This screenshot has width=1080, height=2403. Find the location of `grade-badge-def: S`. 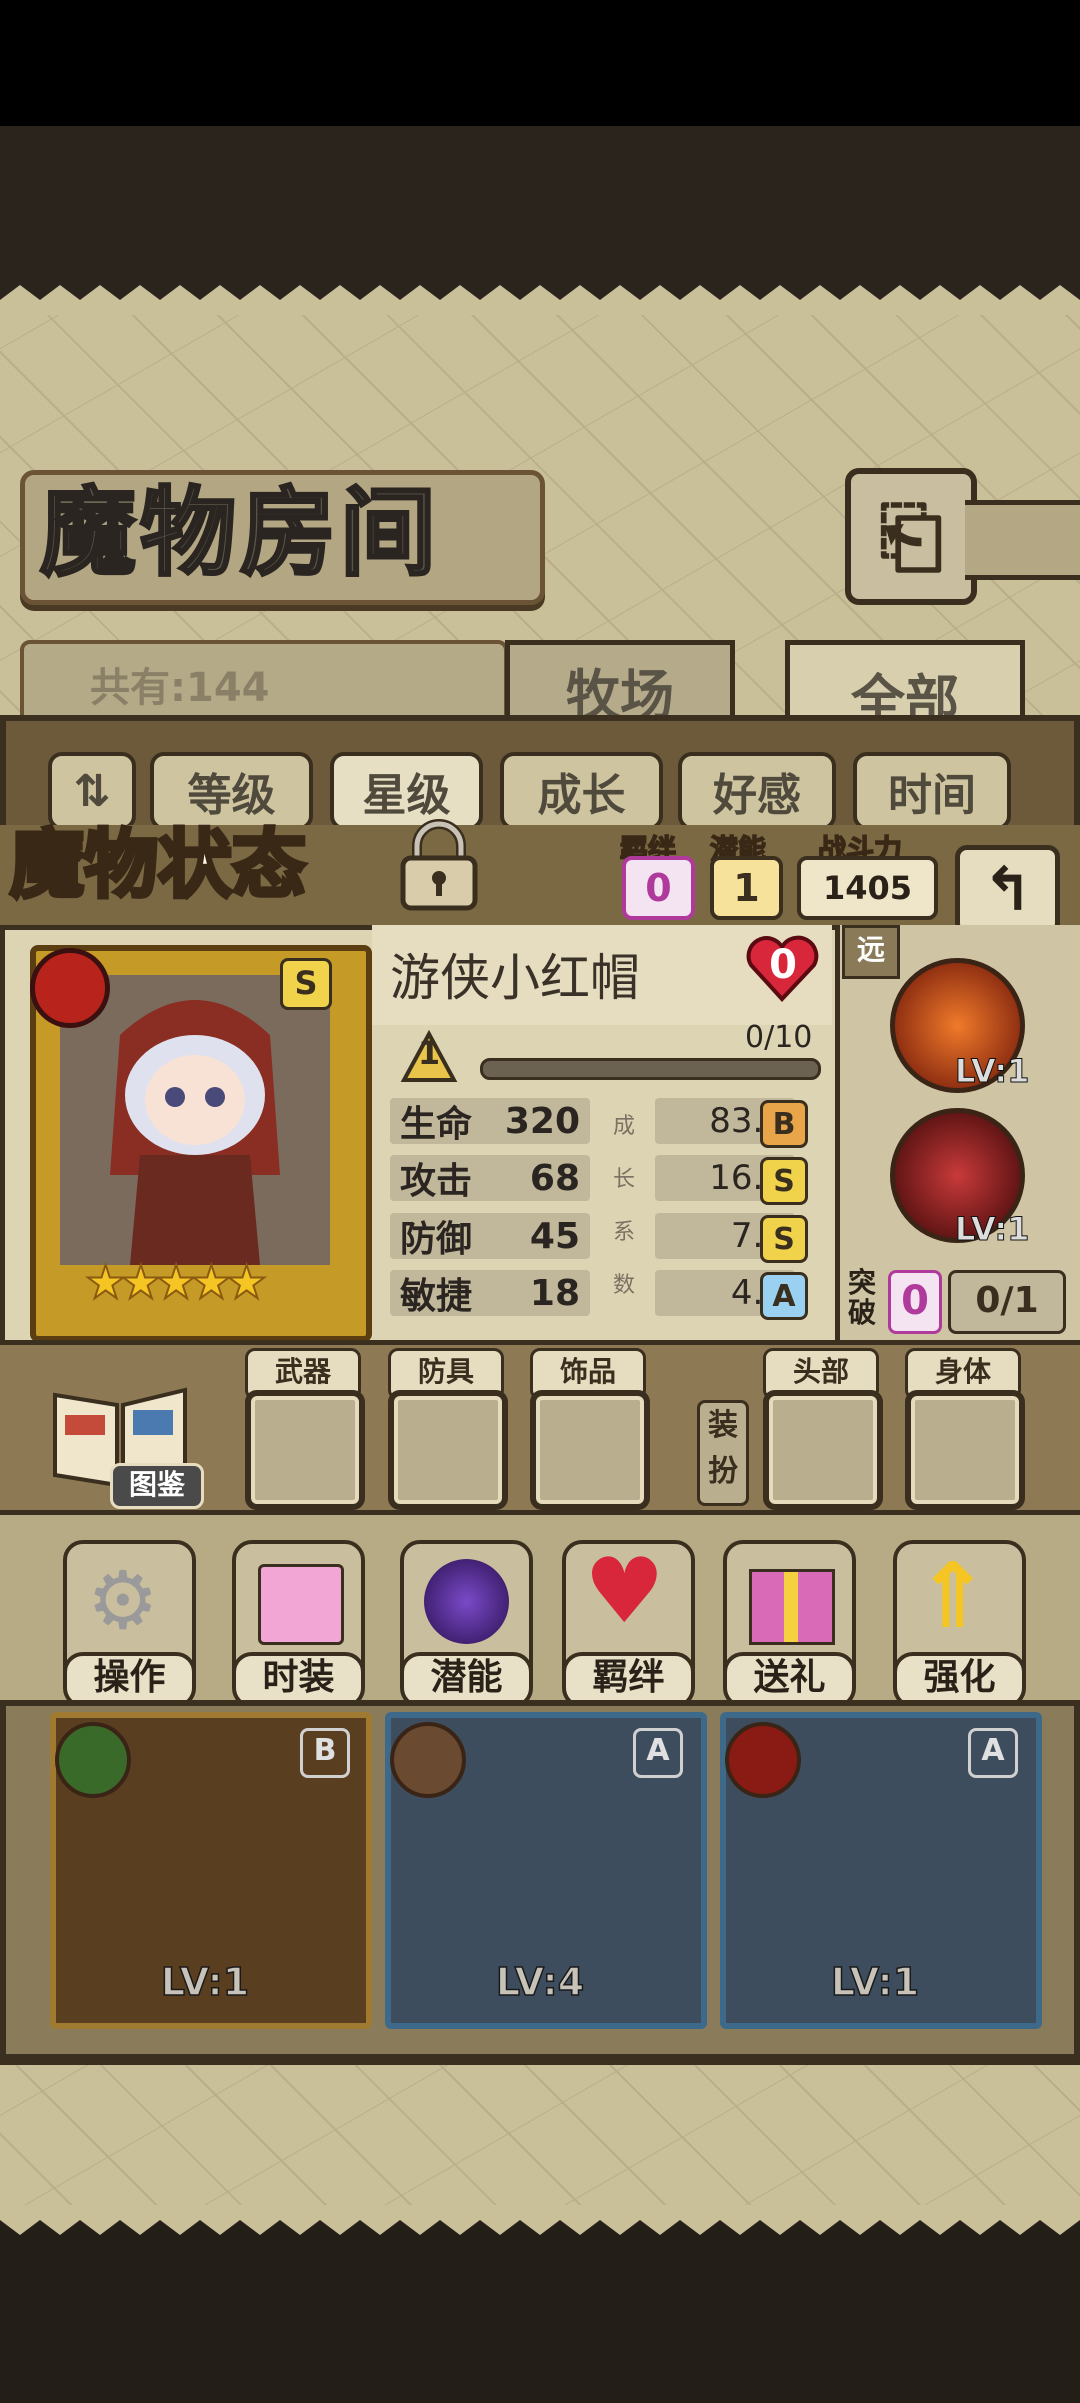

grade-badge-def: S is located at coordinates (784, 1239).